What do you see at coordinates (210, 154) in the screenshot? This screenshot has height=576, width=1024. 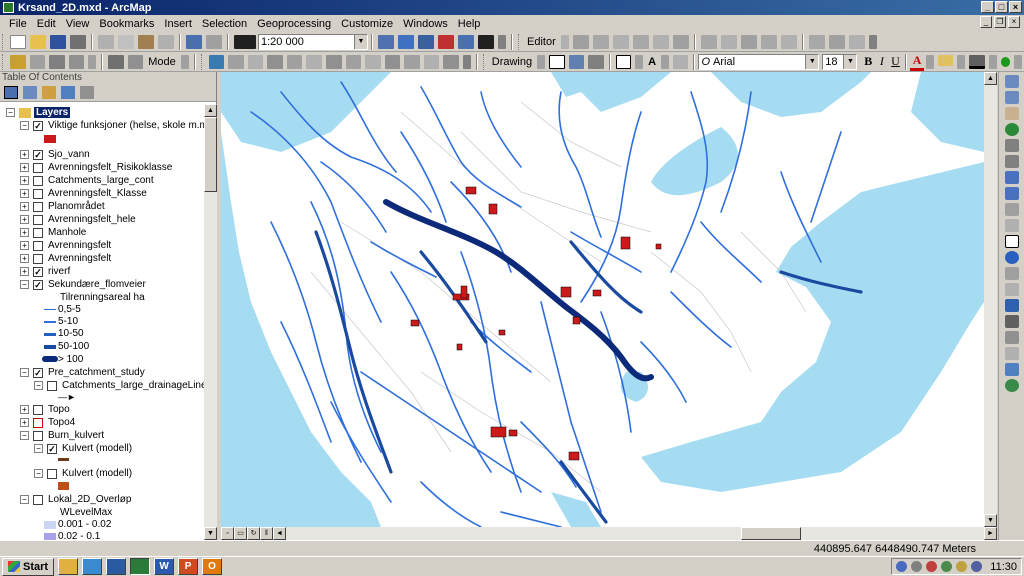 I see `toc-scroll-thumb` at bounding box center [210, 154].